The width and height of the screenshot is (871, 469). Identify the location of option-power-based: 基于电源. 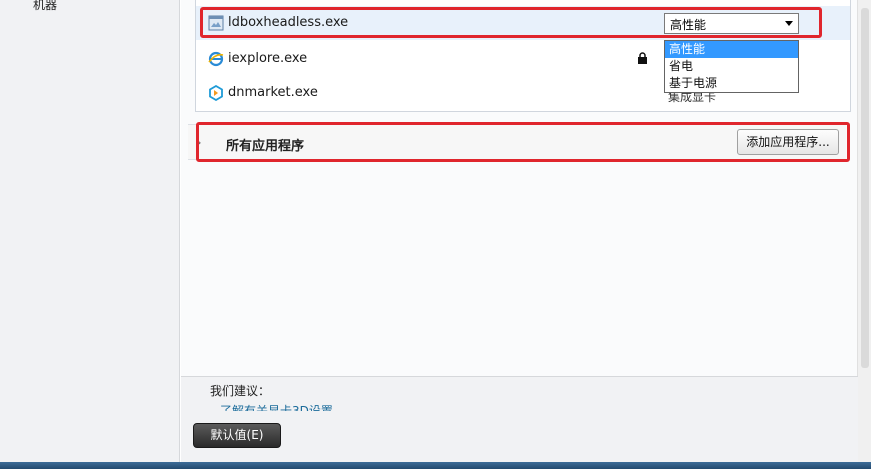
(731, 83).